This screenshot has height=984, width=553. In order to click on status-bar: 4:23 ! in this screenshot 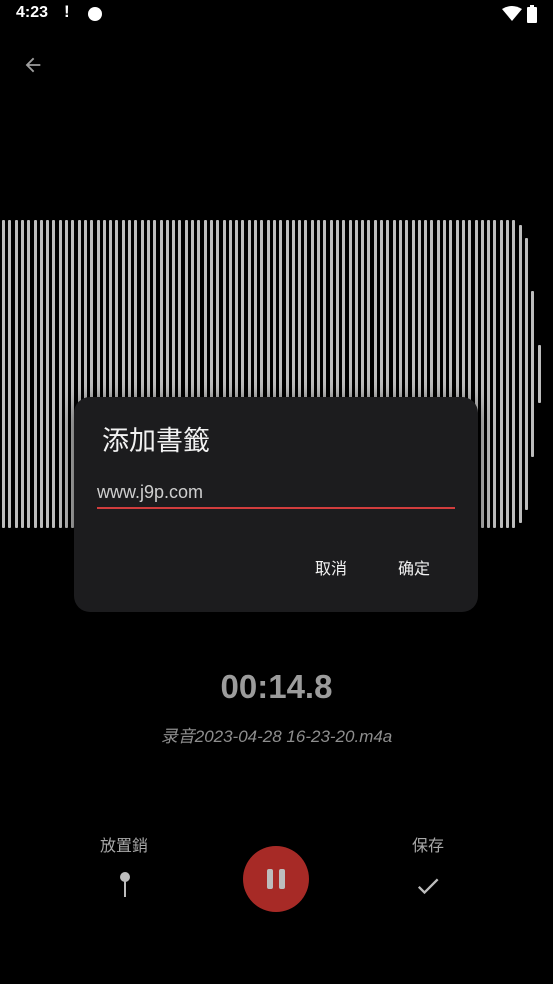, I will do `click(276, 15)`.